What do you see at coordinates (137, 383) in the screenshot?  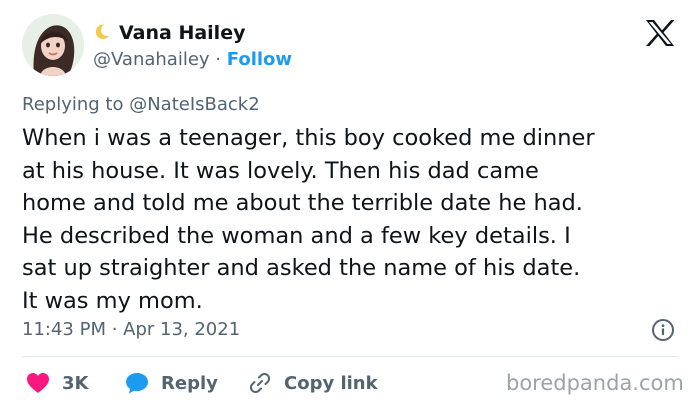 I see `speech-bubble-icon` at bounding box center [137, 383].